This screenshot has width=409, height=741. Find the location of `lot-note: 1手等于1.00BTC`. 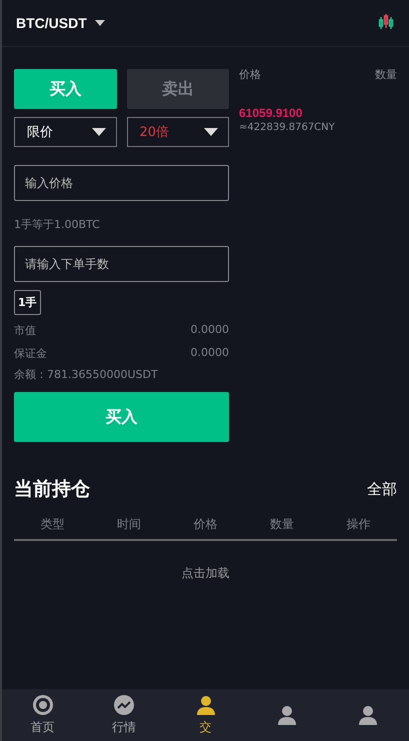

lot-note: 1手等于1.00BTC is located at coordinates (57, 224).